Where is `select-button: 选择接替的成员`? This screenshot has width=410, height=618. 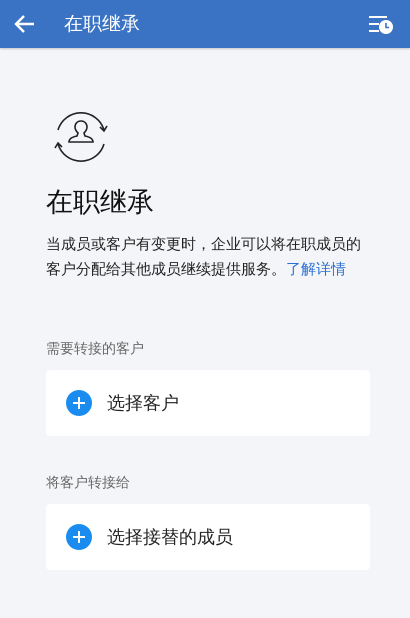 select-button: 选择接替的成员 is located at coordinates (208, 537).